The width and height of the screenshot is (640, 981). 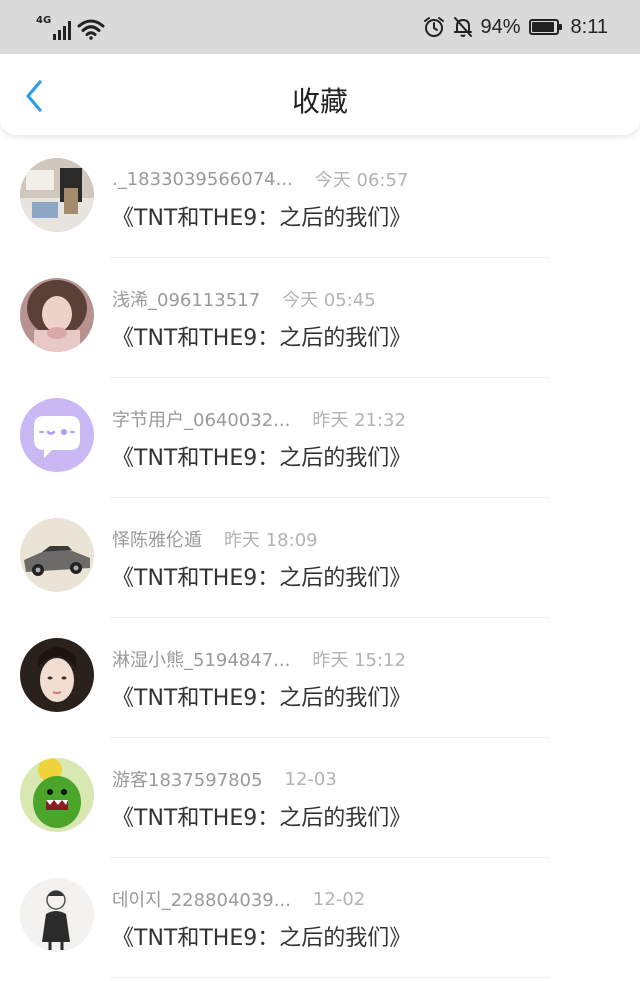 I want to click on status-bar: 4G 94% 8:11, so click(x=320, y=27).